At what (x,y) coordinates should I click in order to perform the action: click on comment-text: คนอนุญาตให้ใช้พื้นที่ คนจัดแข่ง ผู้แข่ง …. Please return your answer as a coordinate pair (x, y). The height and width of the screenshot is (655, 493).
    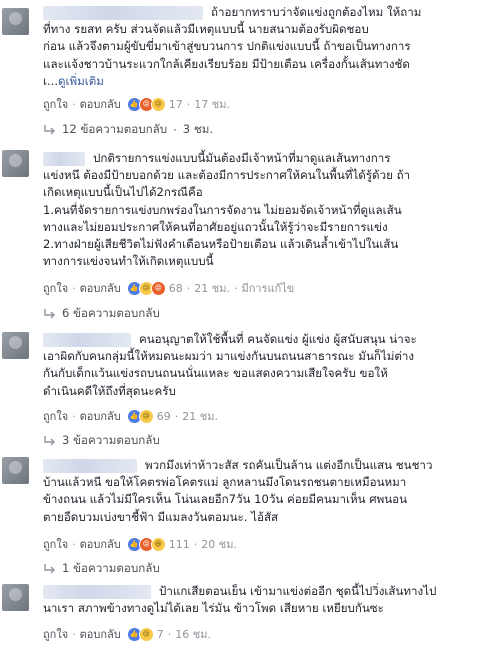
    Looking at the image, I should click on (230, 365).